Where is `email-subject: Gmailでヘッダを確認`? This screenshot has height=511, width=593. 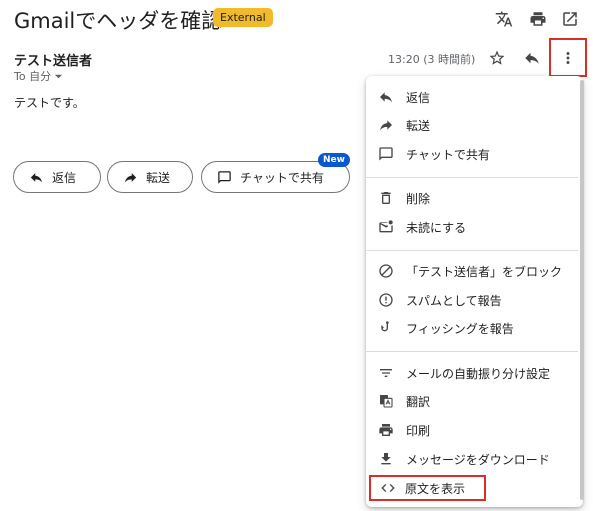
email-subject: Gmailでヘッダを確認 is located at coordinates (118, 21).